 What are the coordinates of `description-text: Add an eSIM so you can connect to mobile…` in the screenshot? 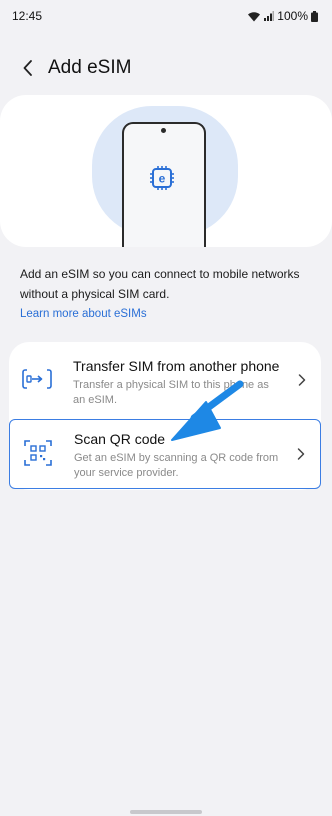 It's located at (160, 284).